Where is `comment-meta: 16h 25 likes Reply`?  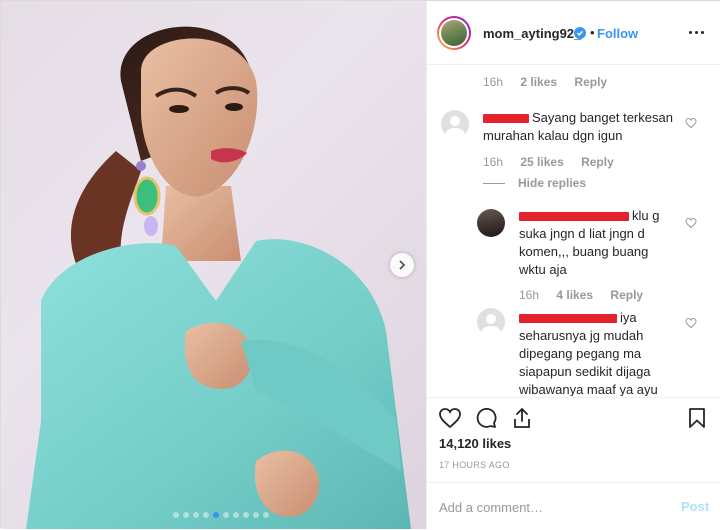
comment-meta: 16h 25 likes Reply is located at coordinates (548, 162).